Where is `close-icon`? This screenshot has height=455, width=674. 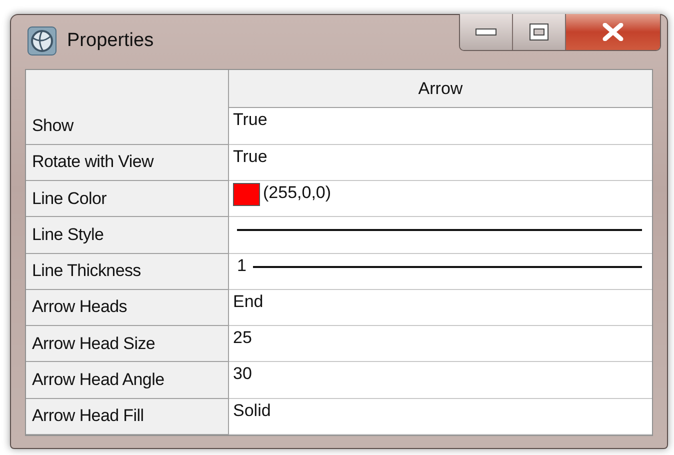 close-icon is located at coordinates (613, 32).